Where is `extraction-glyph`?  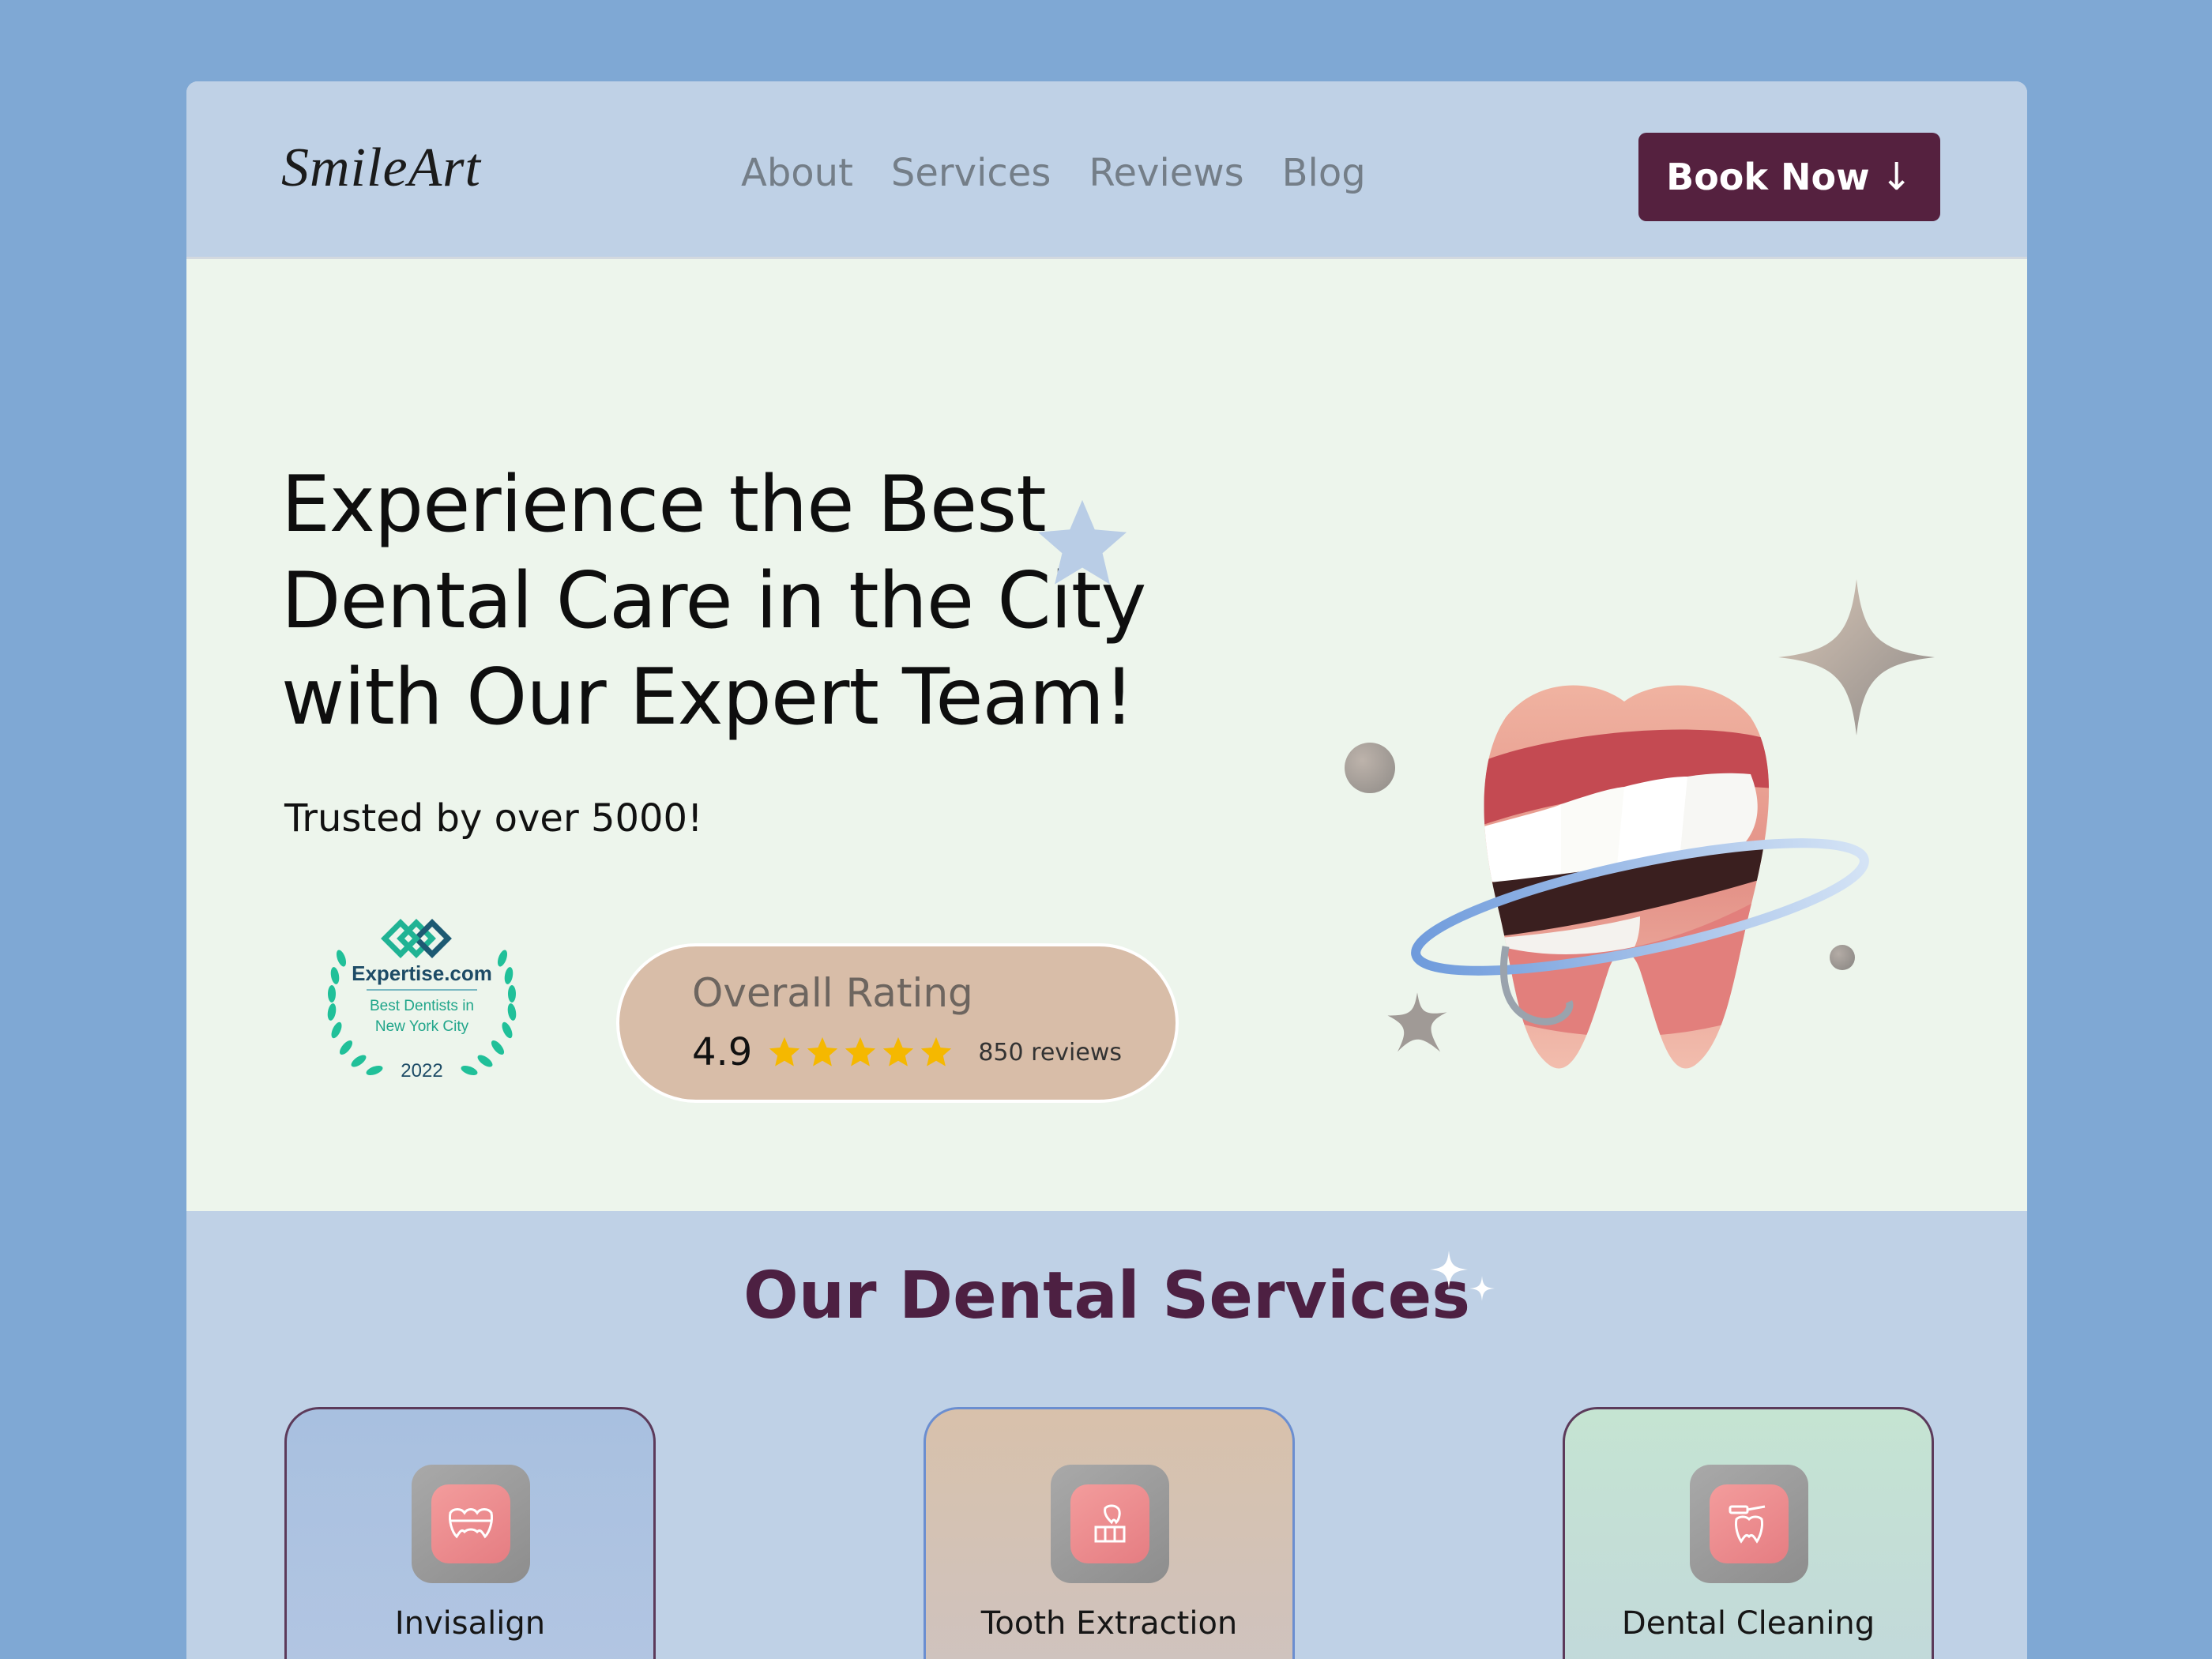
extraction-glyph is located at coordinates (1110, 1523).